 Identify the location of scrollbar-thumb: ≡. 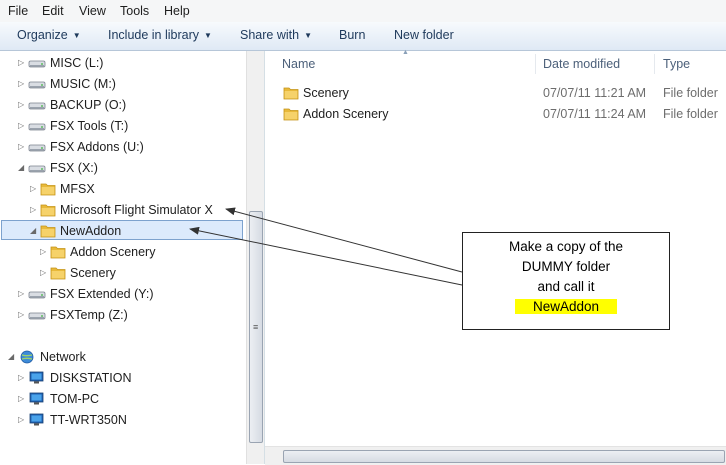
(256, 327).